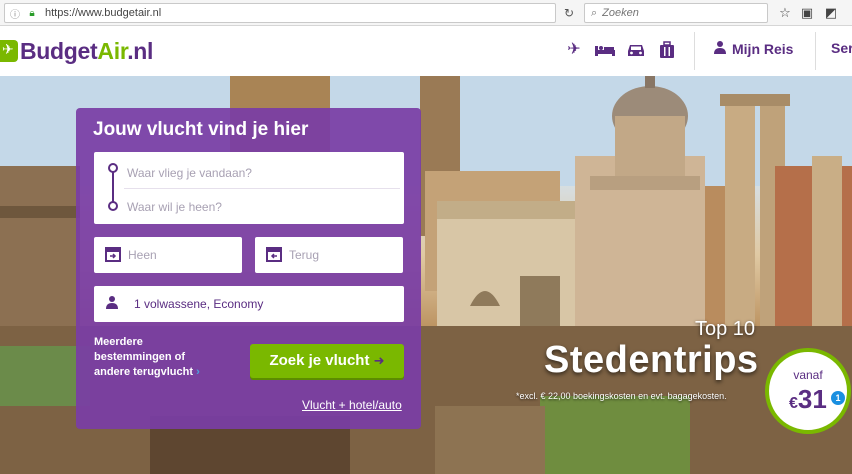 The height and width of the screenshot is (474, 852). I want to click on browser-toolbar: ⓘ 🔒︎ https://www.budgetair.nl ↻ ⌕ ☆ ▣ ◩, so click(426, 13).